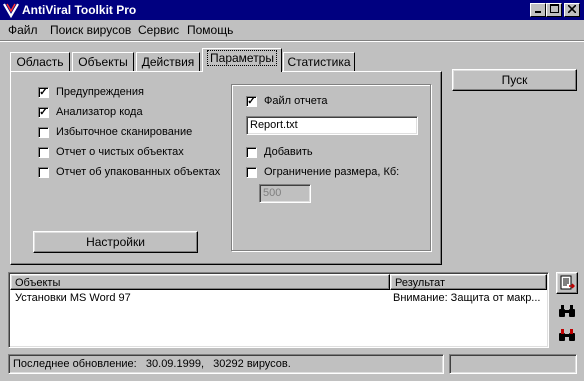  What do you see at coordinates (292, 41) in the screenshot?
I see `menu-separator` at bounding box center [292, 41].